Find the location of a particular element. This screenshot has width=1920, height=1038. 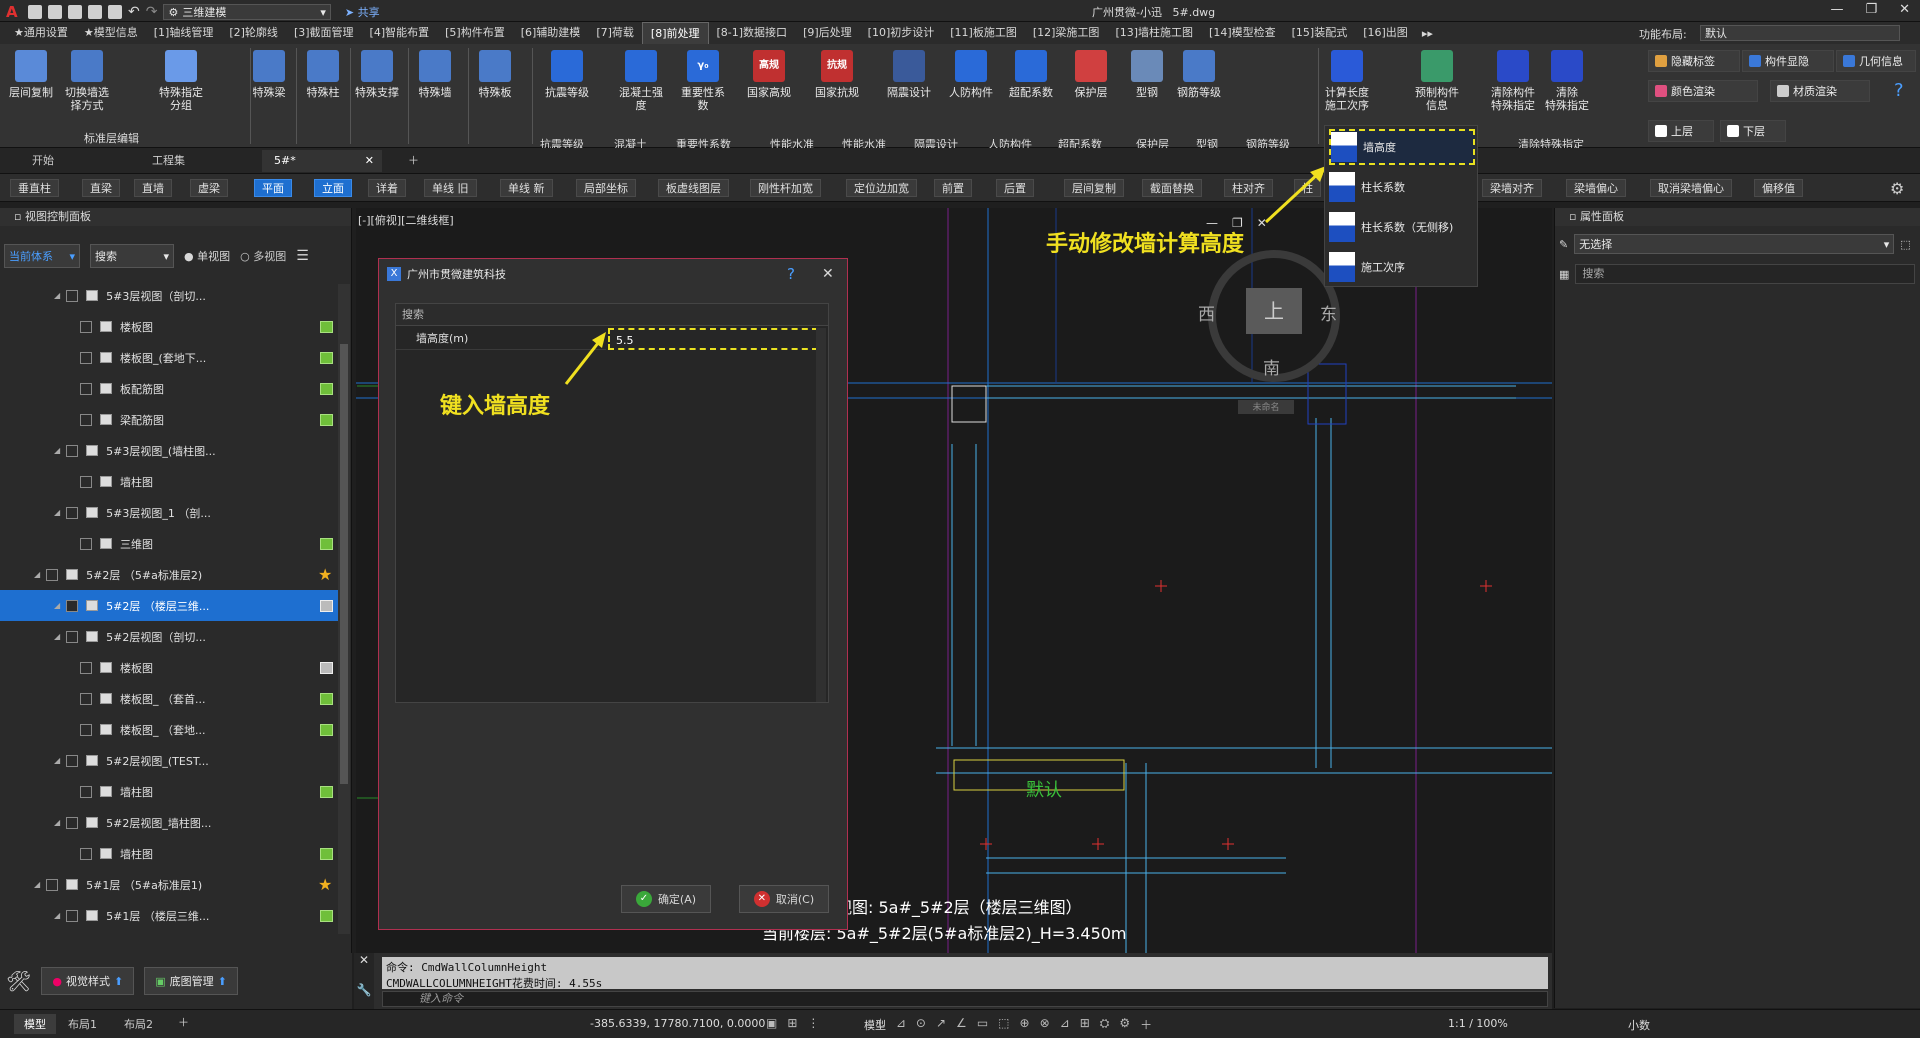

ribbon-button-21: 清除构件 特殊指定 is located at coordinates (1513, 81).